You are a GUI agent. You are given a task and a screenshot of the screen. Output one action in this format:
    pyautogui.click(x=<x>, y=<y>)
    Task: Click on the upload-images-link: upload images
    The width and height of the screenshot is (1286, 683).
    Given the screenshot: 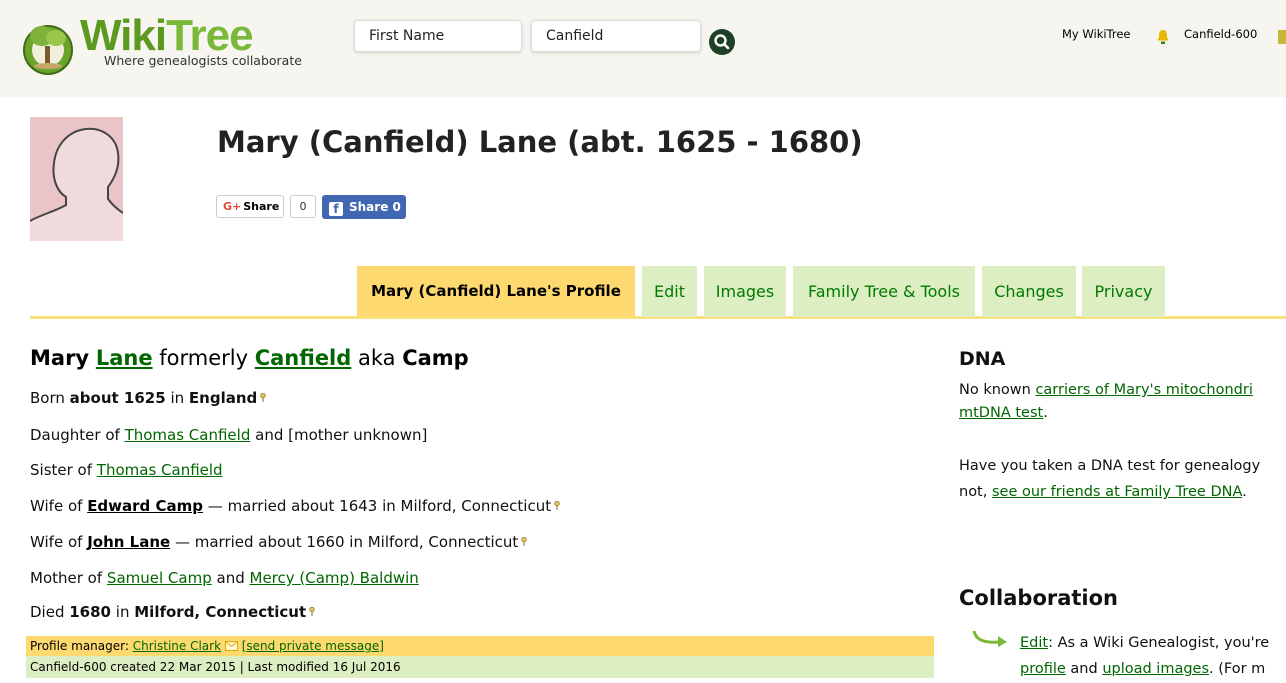 What is the action you would take?
    pyautogui.click(x=1155, y=669)
    